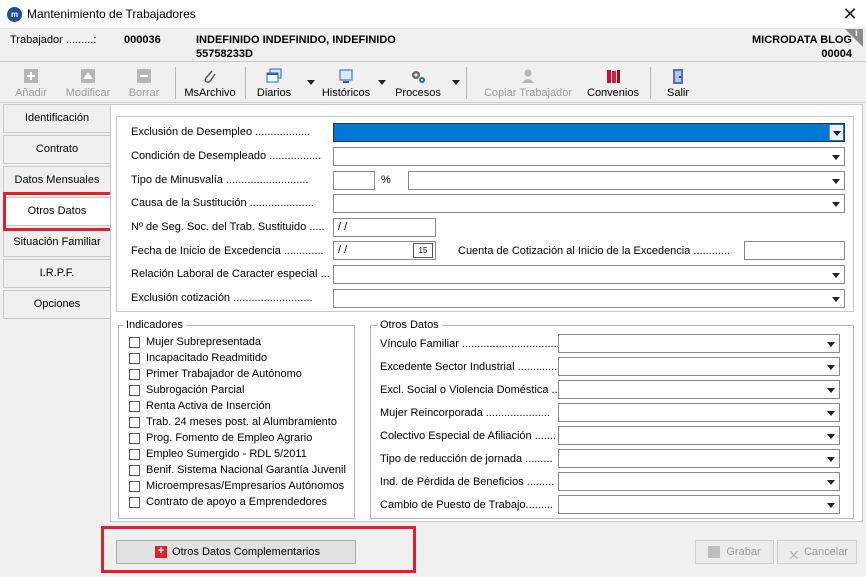  I want to click on info-corner-icon, so click(854, 38).